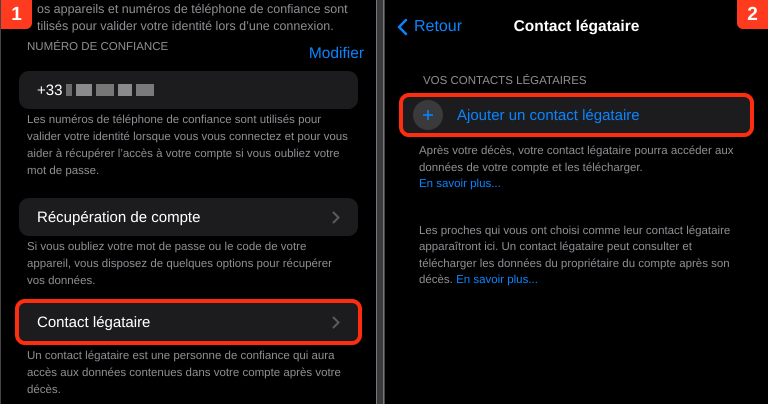 This screenshot has height=404, width=768. Describe the element at coordinates (505, 81) in the screenshot. I see `section-header: VOS CONTACTS LÉGATAIRES` at that location.